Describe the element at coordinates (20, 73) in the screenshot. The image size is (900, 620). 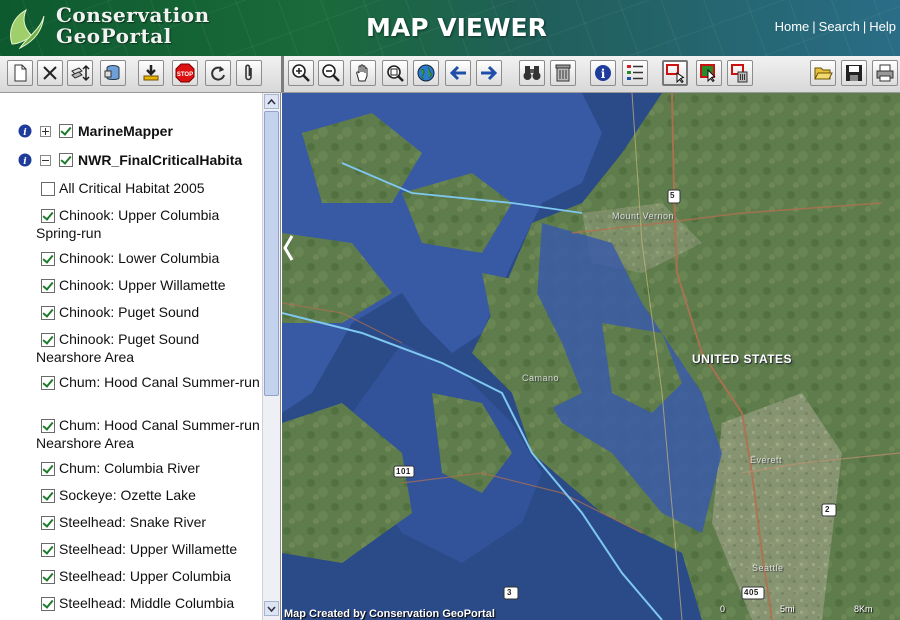
I see `new-map-button` at that location.